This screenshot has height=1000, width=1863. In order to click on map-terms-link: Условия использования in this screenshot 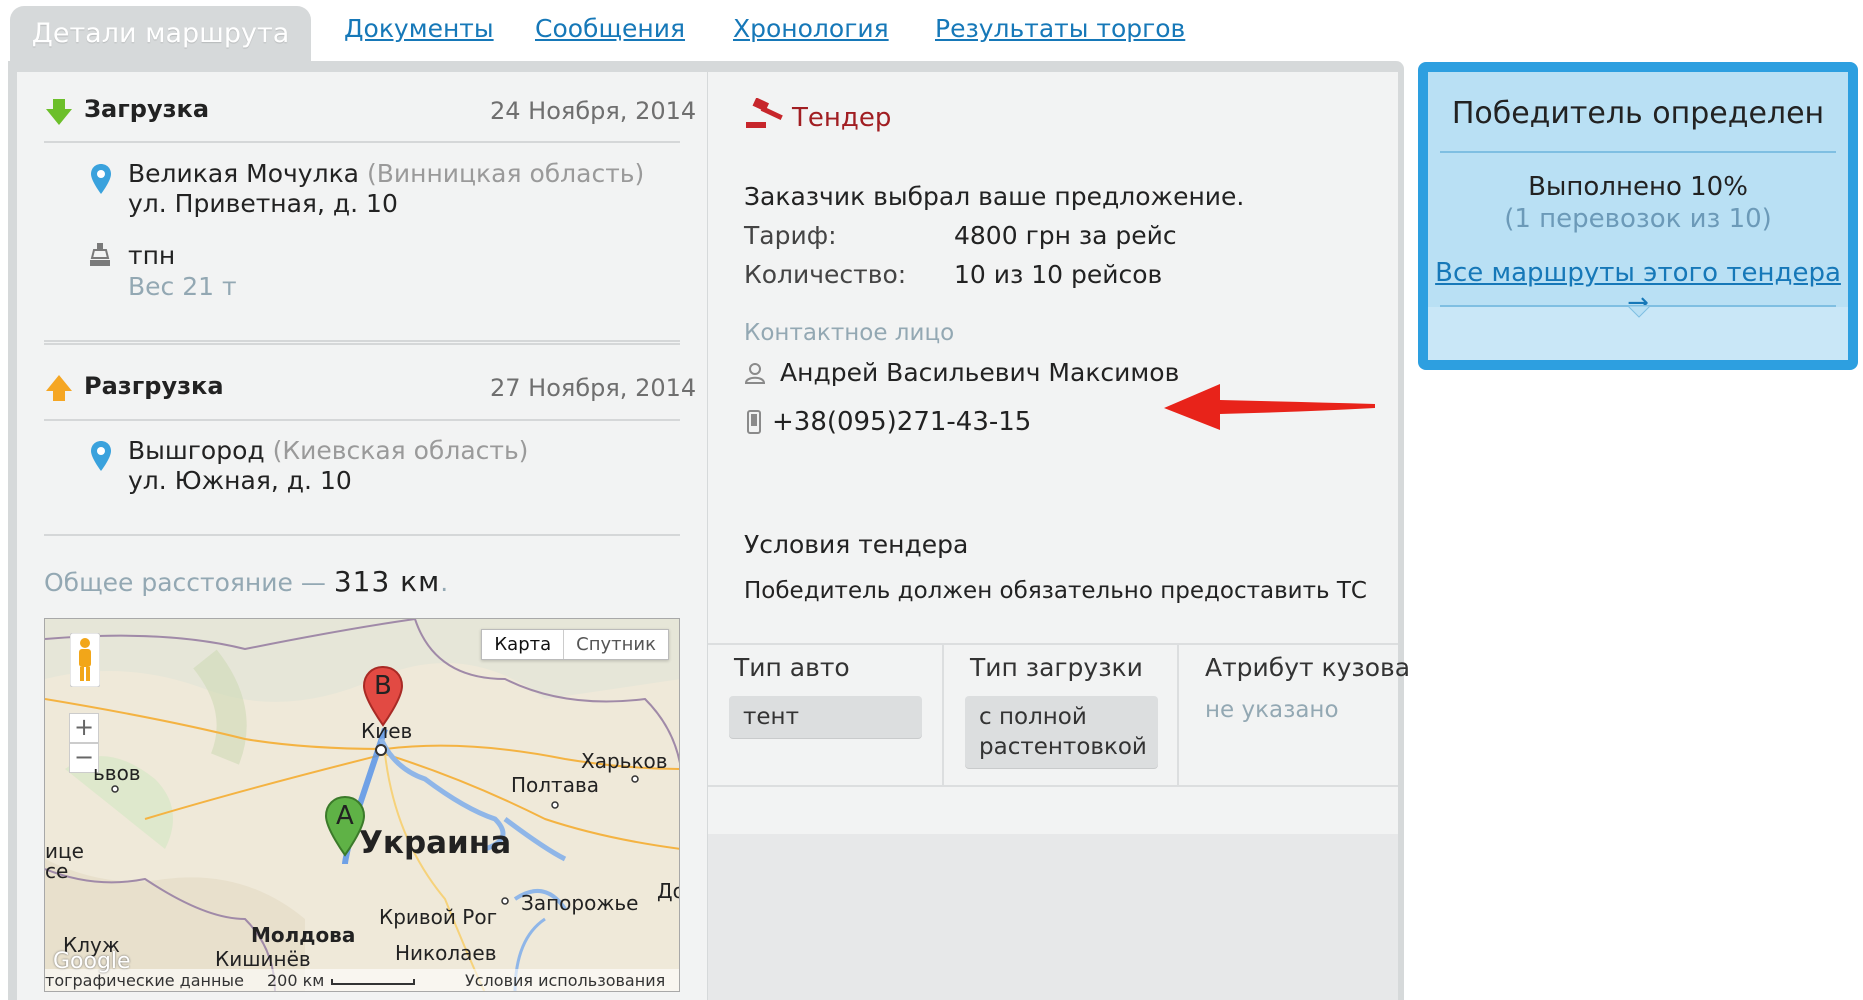, I will do `click(565, 980)`.